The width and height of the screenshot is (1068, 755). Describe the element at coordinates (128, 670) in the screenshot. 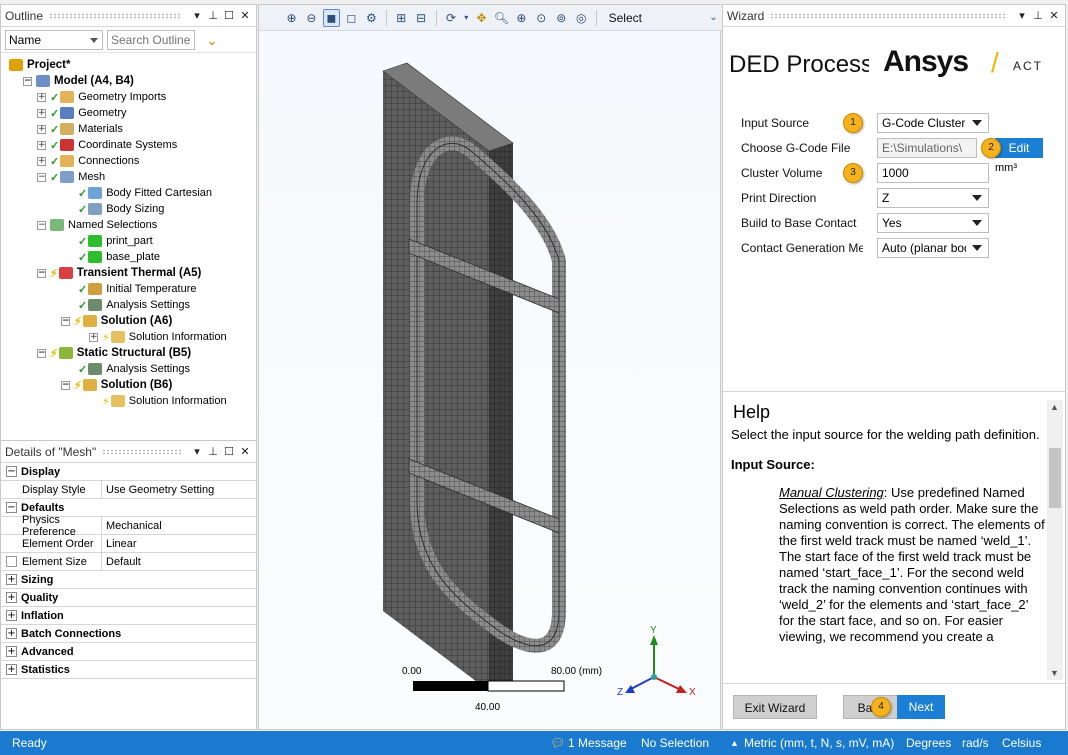

I see `details-category-row: + Statistics` at that location.